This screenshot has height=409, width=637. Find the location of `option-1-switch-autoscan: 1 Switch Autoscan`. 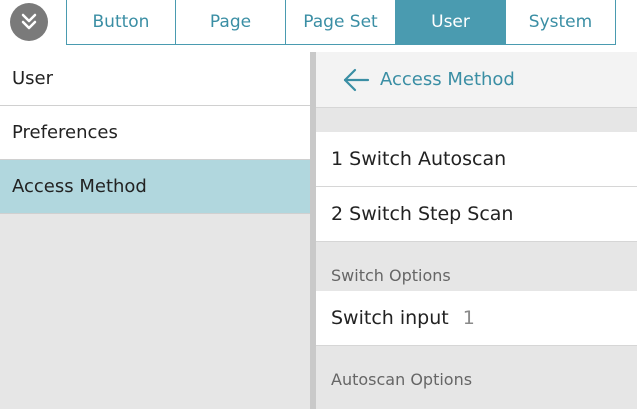

option-1-switch-autoscan: 1 Switch Autoscan is located at coordinates (476, 159).